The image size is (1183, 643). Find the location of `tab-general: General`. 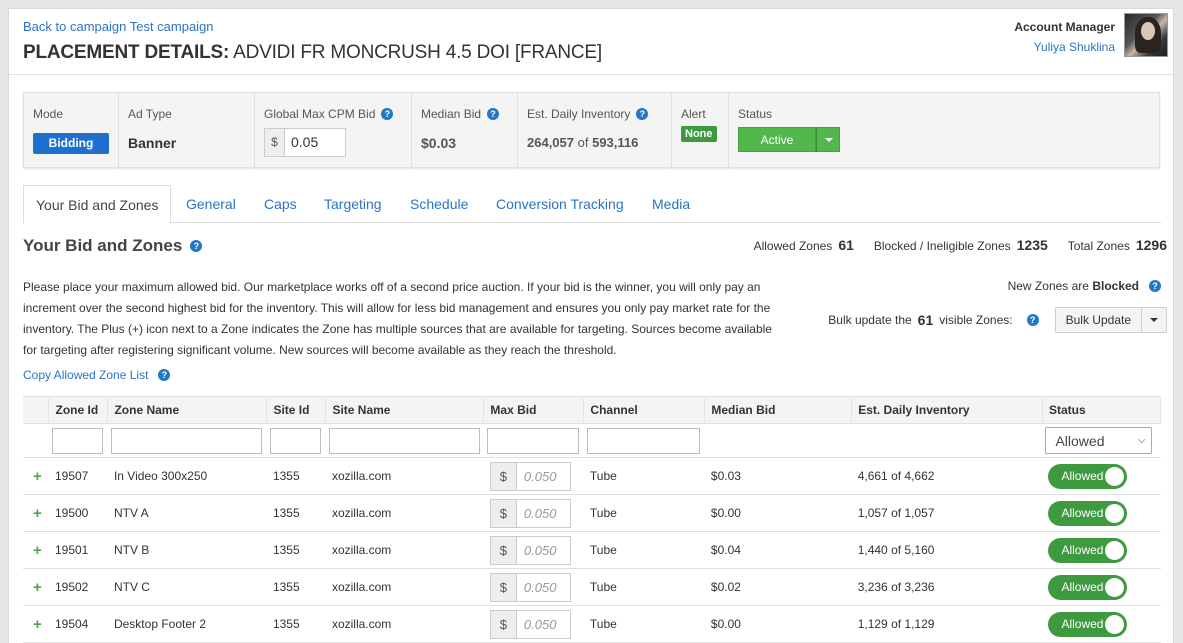

tab-general: General is located at coordinates (211, 204).